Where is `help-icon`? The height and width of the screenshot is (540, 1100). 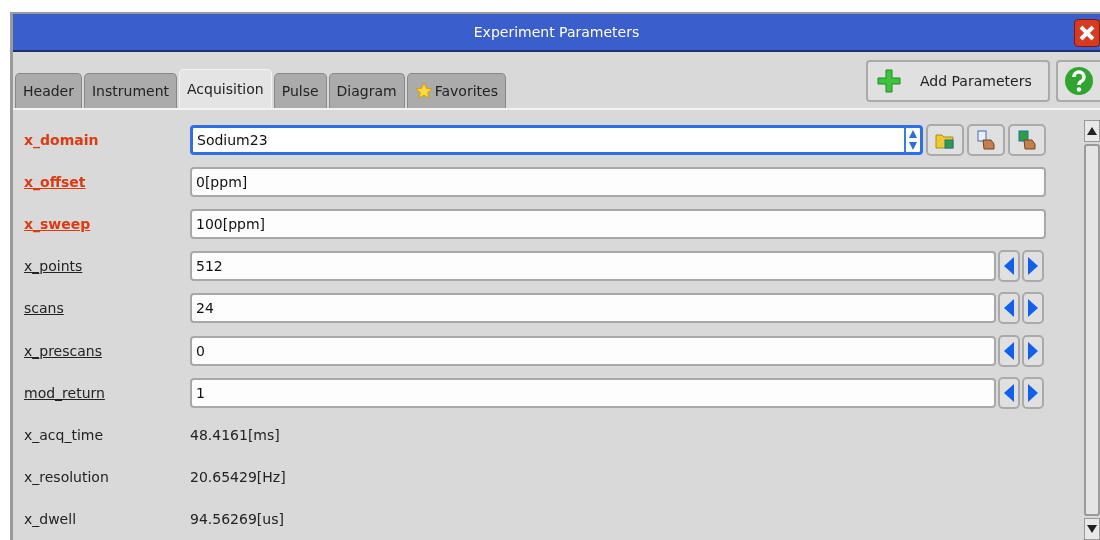 help-icon is located at coordinates (1079, 81).